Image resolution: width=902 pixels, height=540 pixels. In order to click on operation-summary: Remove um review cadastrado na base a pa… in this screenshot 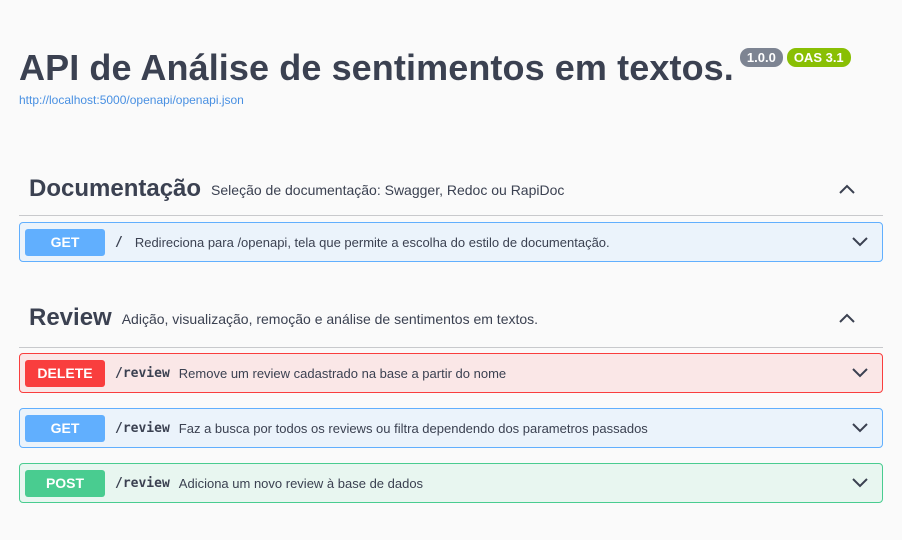, I will do `click(342, 373)`.